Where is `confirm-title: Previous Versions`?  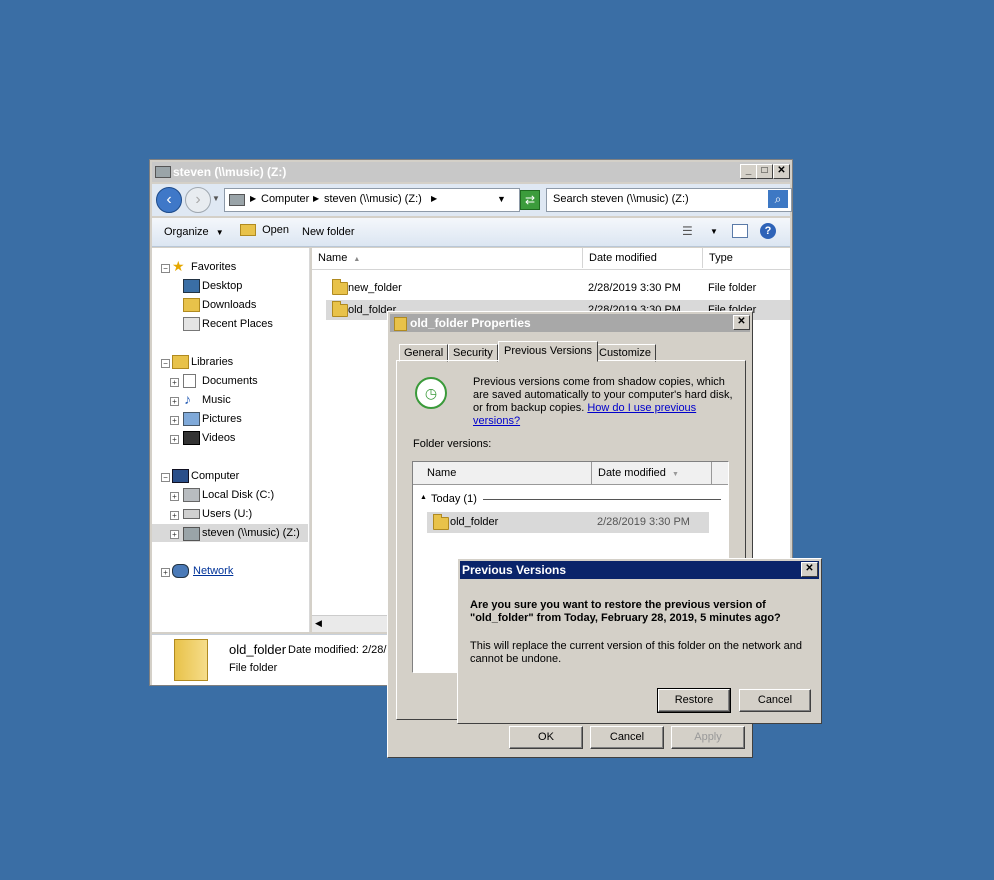
confirm-title: Previous Versions is located at coordinates (514, 570).